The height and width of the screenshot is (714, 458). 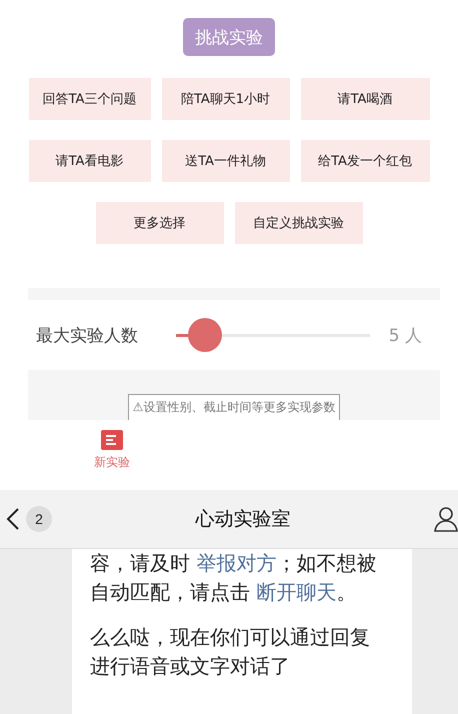 I want to click on option-button: 送TA一件礼物, so click(x=226, y=161).